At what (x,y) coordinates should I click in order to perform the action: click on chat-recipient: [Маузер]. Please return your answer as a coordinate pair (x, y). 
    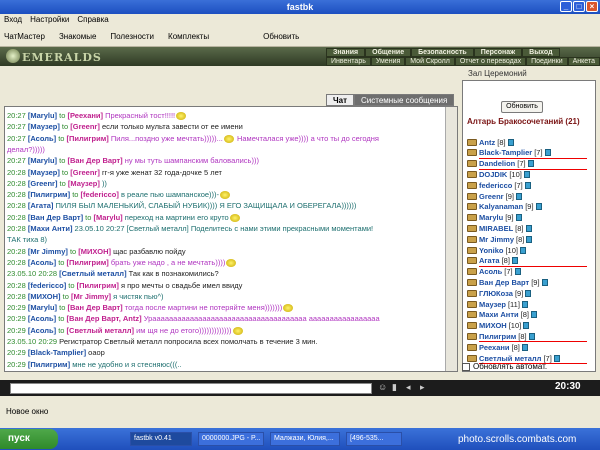
    Looking at the image, I should click on (85, 183).